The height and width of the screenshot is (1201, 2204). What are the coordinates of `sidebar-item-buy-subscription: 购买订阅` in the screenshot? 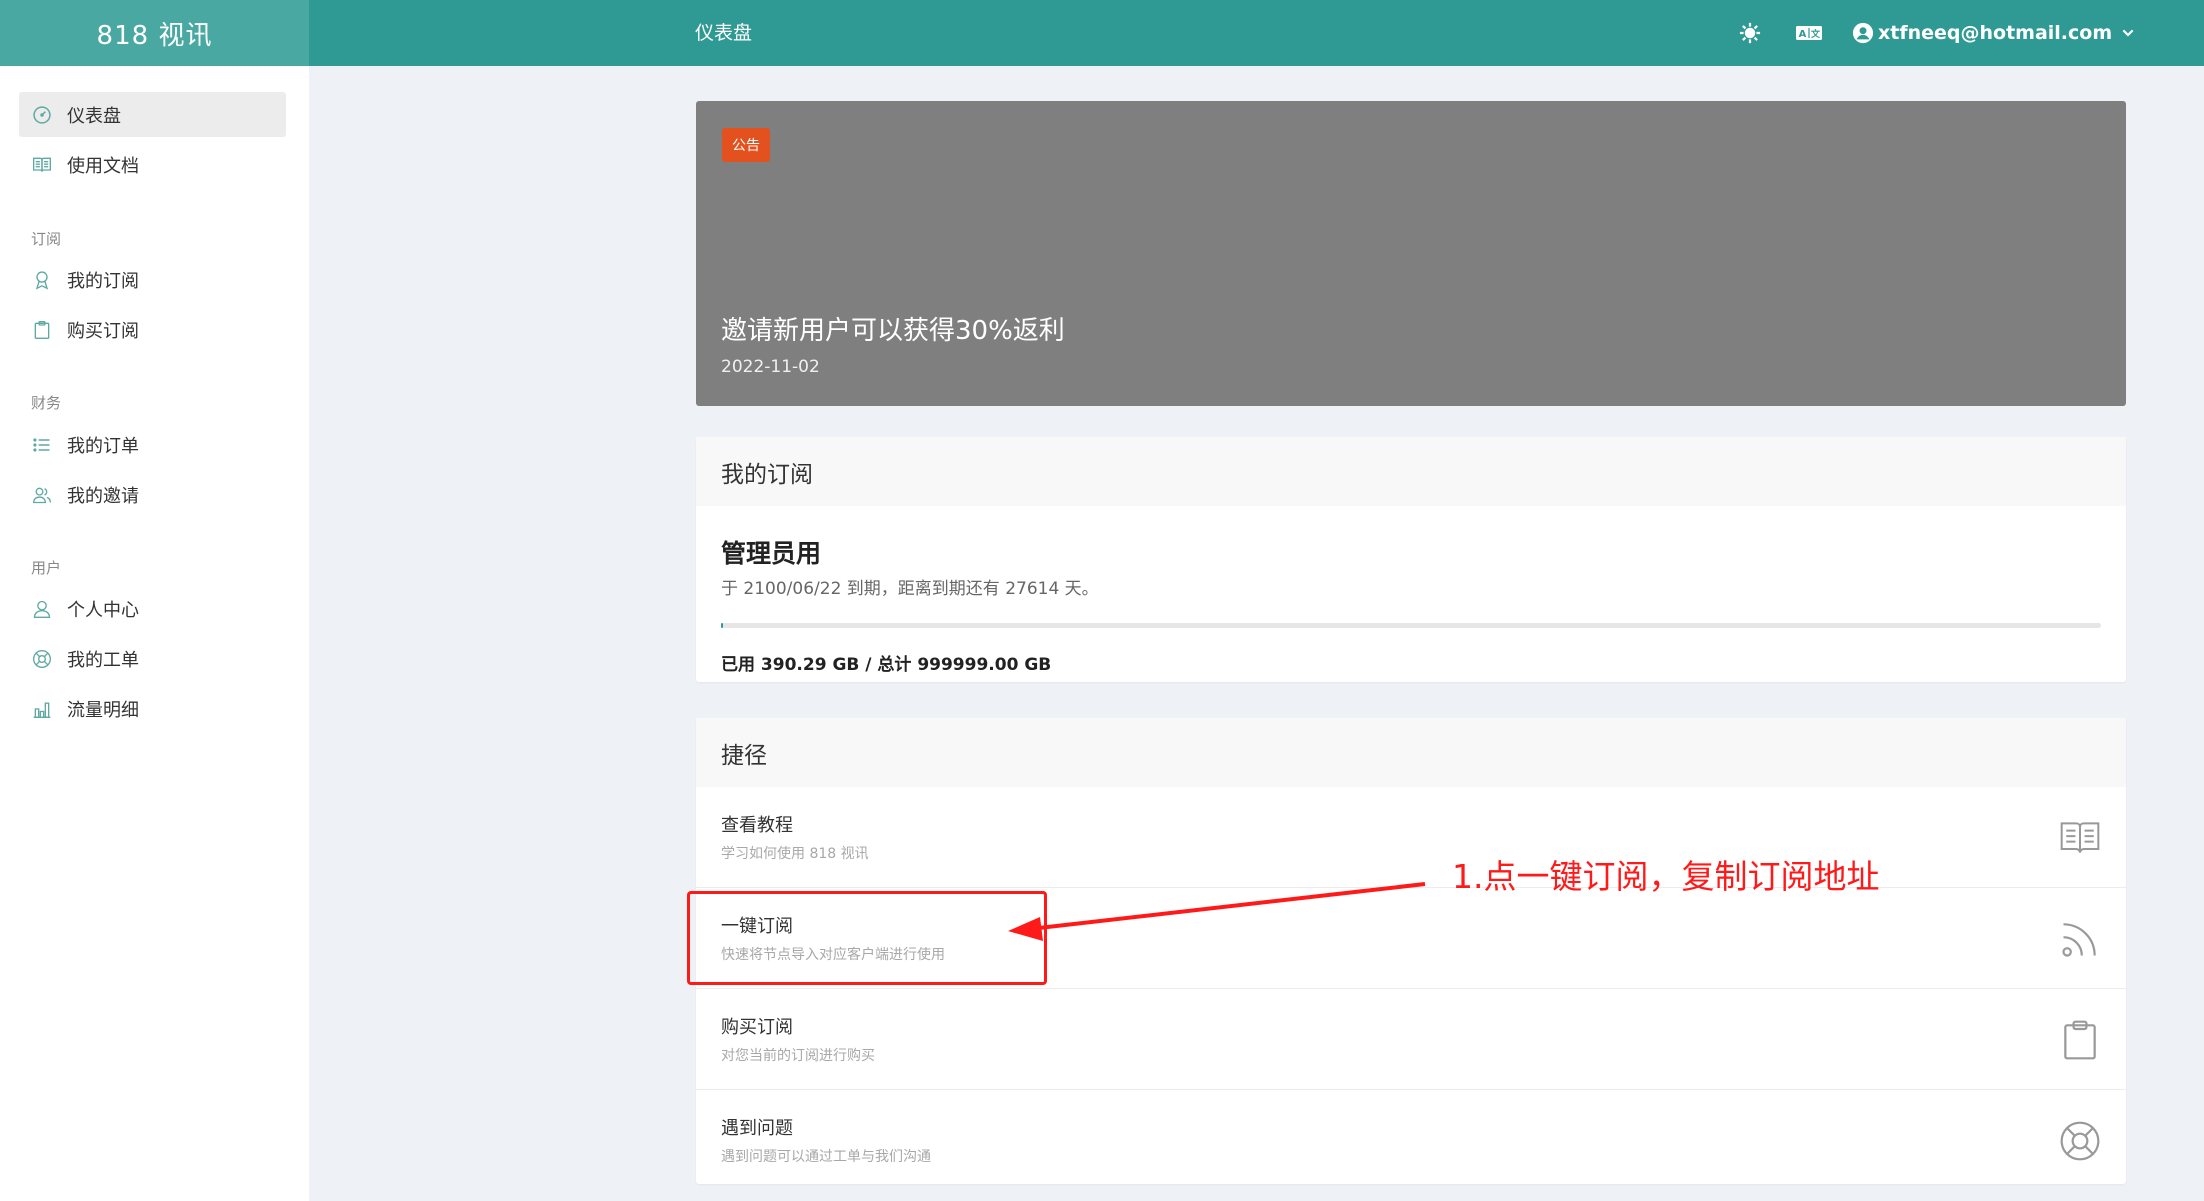 It's located at (152, 329).